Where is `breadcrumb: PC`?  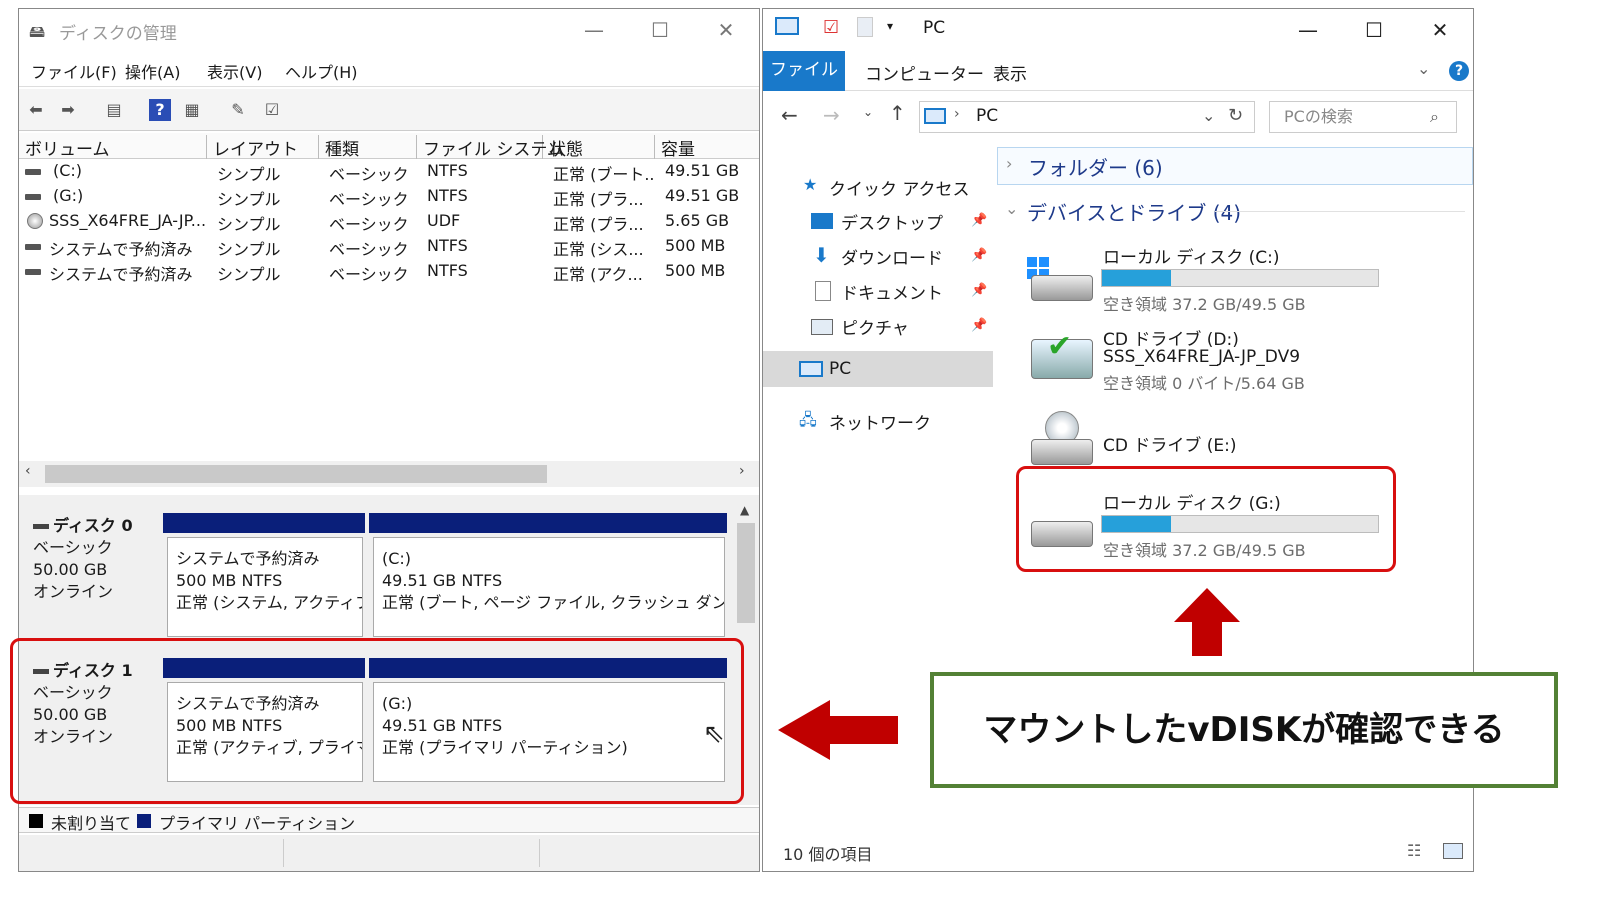
breadcrumb: PC is located at coordinates (987, 116).